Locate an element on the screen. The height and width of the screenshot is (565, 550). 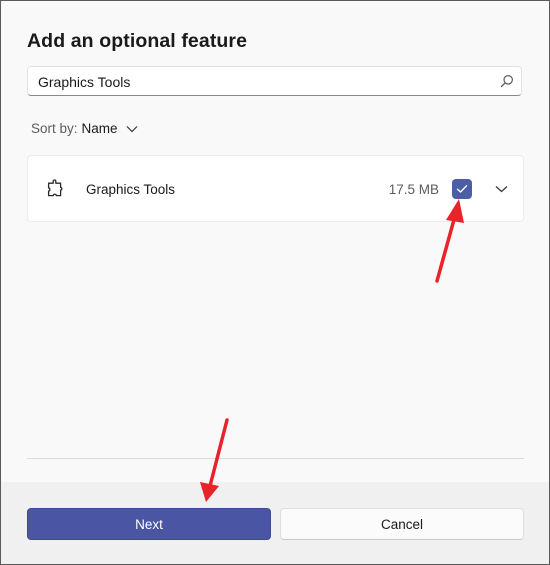
next-button: Next is located at coordinates (149, 524).